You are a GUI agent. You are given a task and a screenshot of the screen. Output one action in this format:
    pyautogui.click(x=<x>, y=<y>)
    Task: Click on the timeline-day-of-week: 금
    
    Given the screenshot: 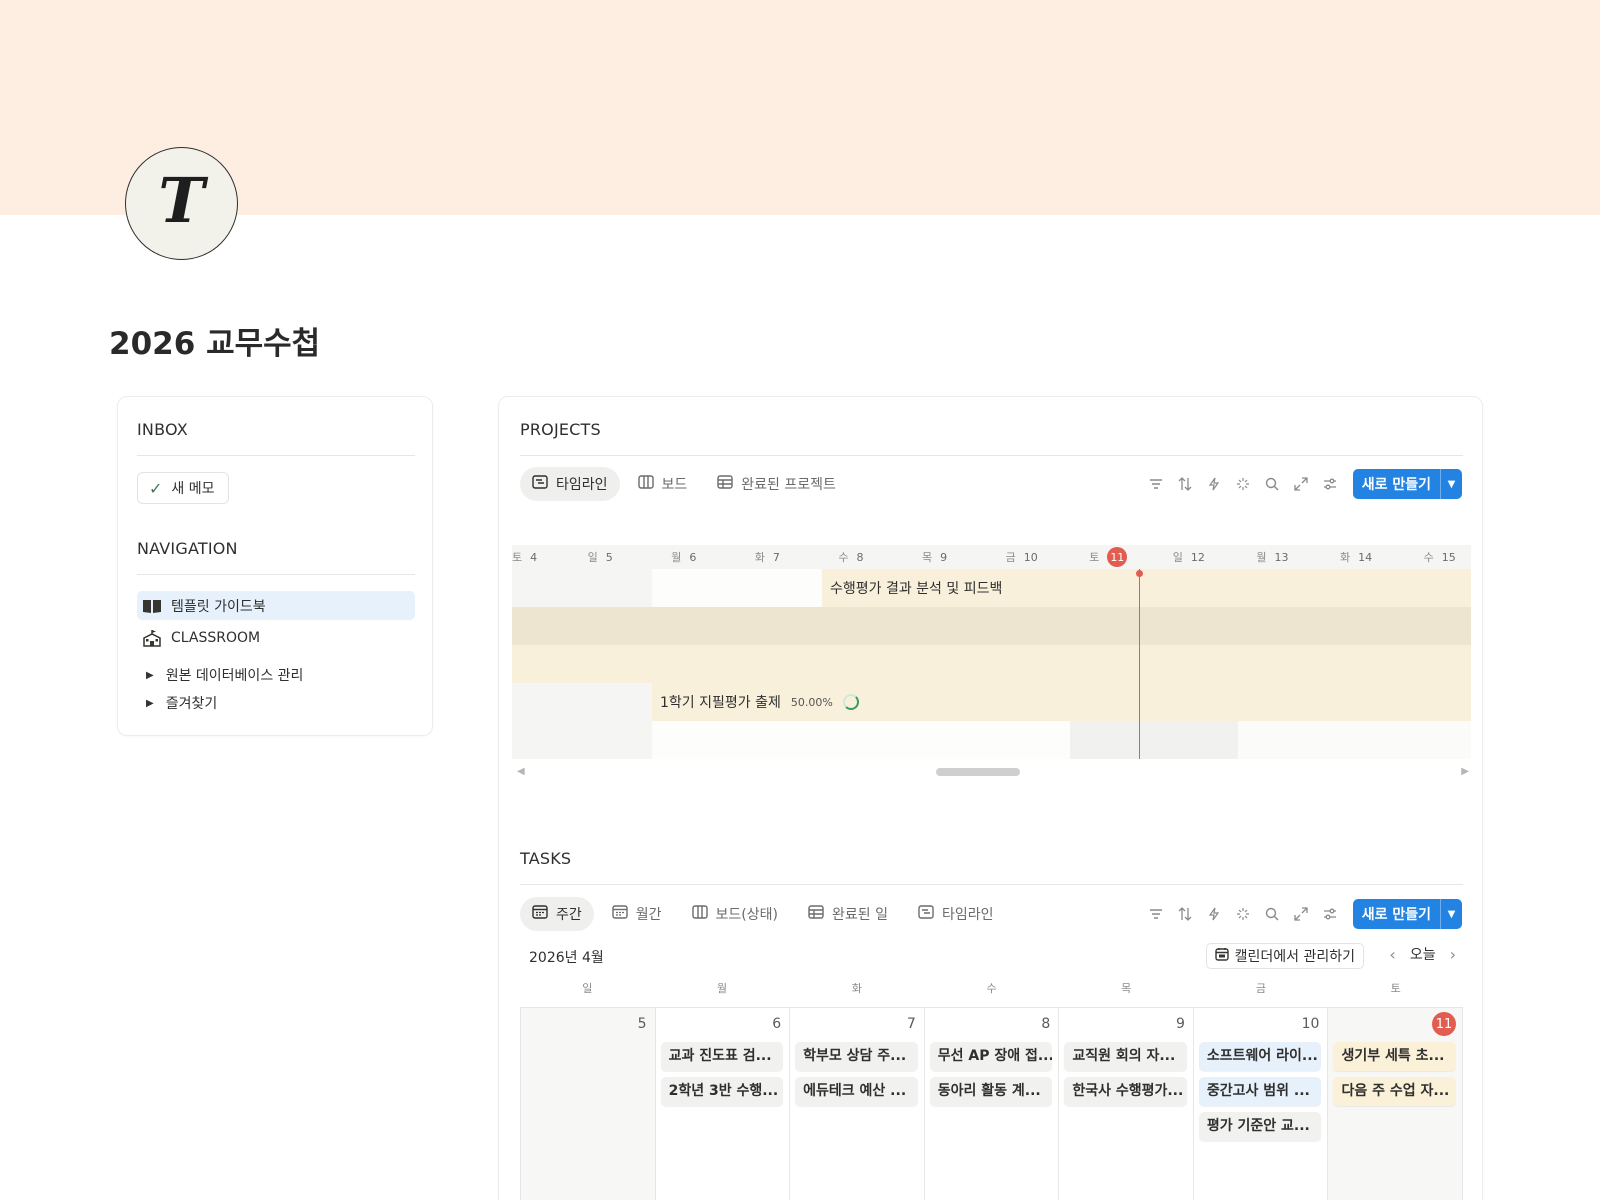 What is the action you would take?
    pyautogui.click(x=1010, y=557)
    